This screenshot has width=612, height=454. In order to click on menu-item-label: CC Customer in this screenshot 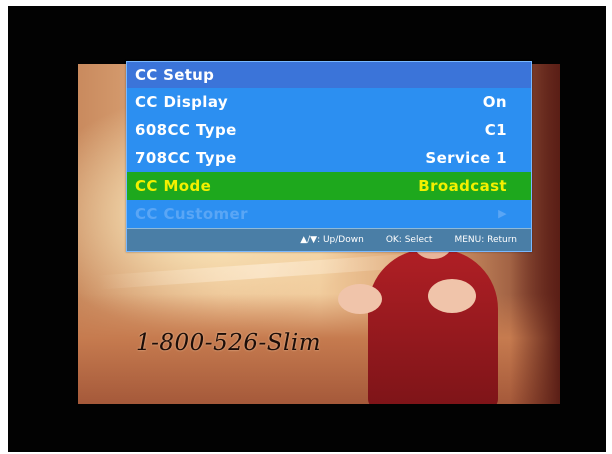, I will do `click(191, 214)`.